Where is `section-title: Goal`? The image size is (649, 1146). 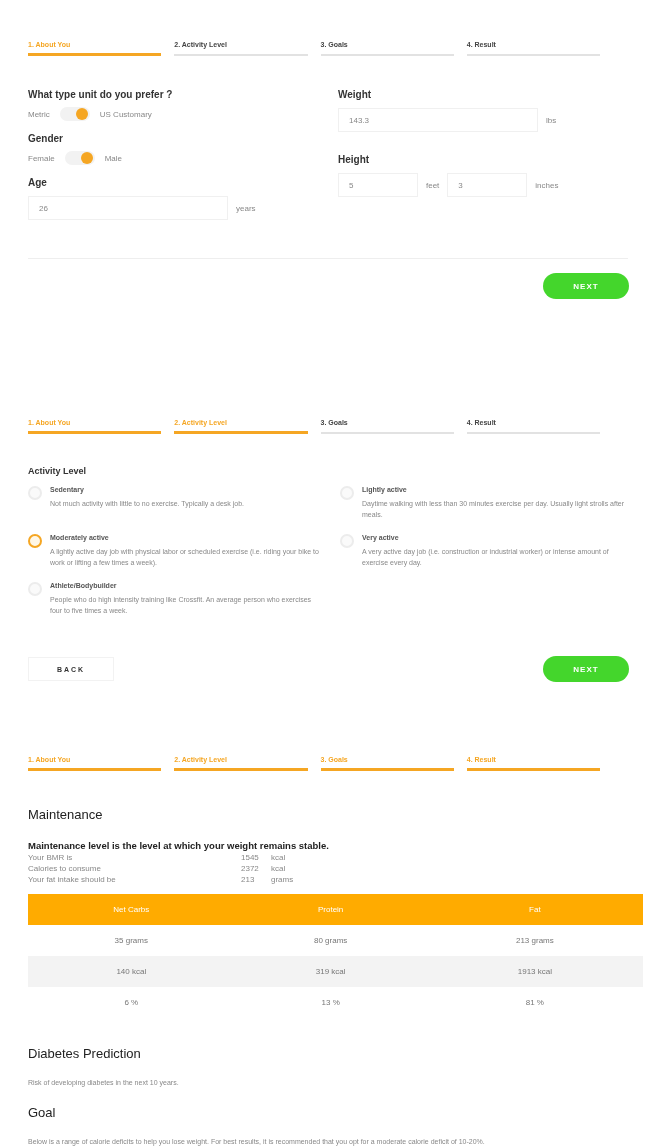
section-title: Goal is located at coordinates (42, 1112).